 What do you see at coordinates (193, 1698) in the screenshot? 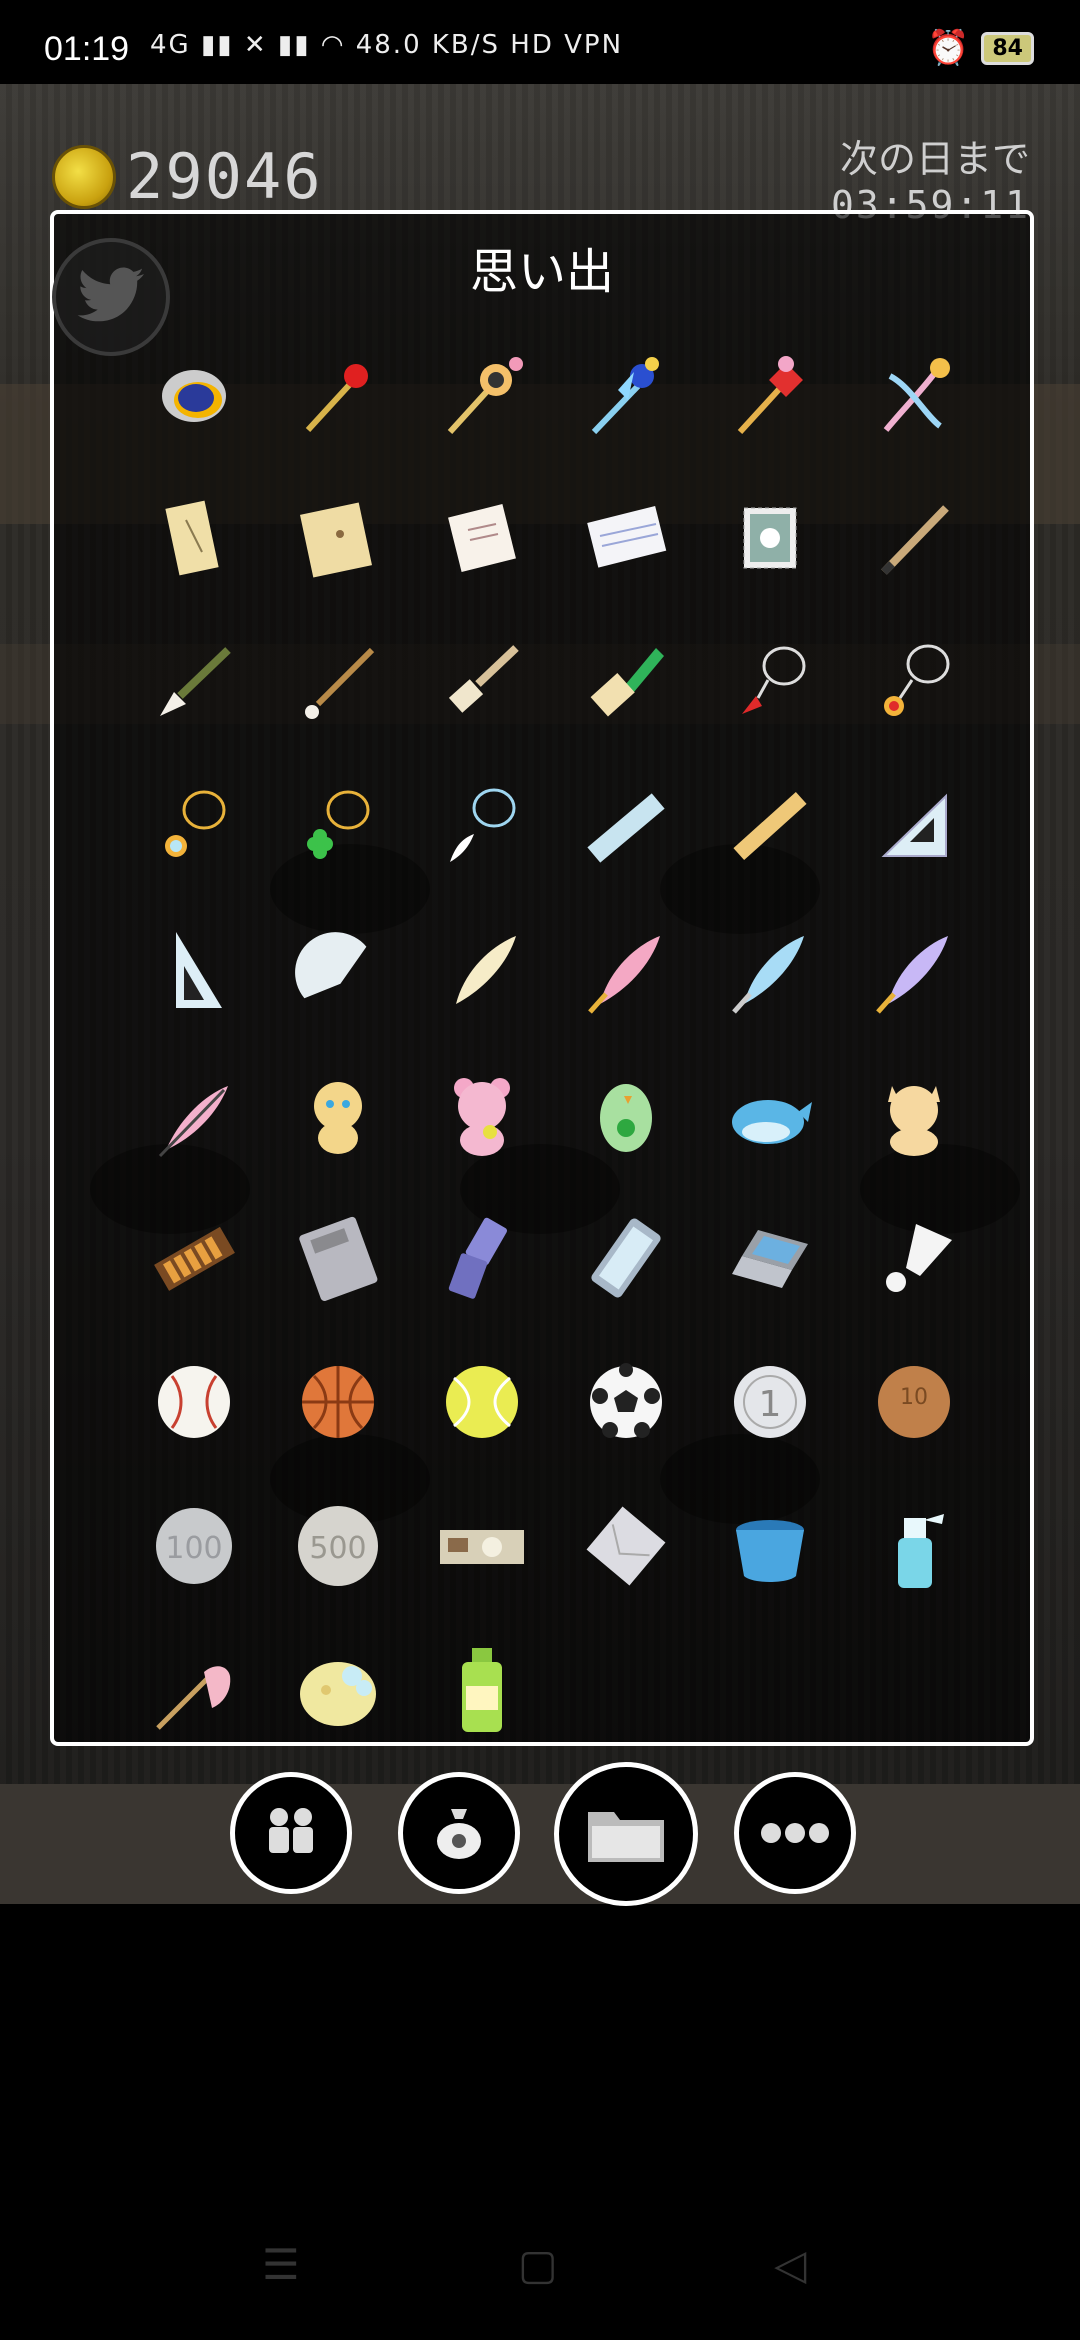
I see `duster-icon` at bounding box center [193, 1698].